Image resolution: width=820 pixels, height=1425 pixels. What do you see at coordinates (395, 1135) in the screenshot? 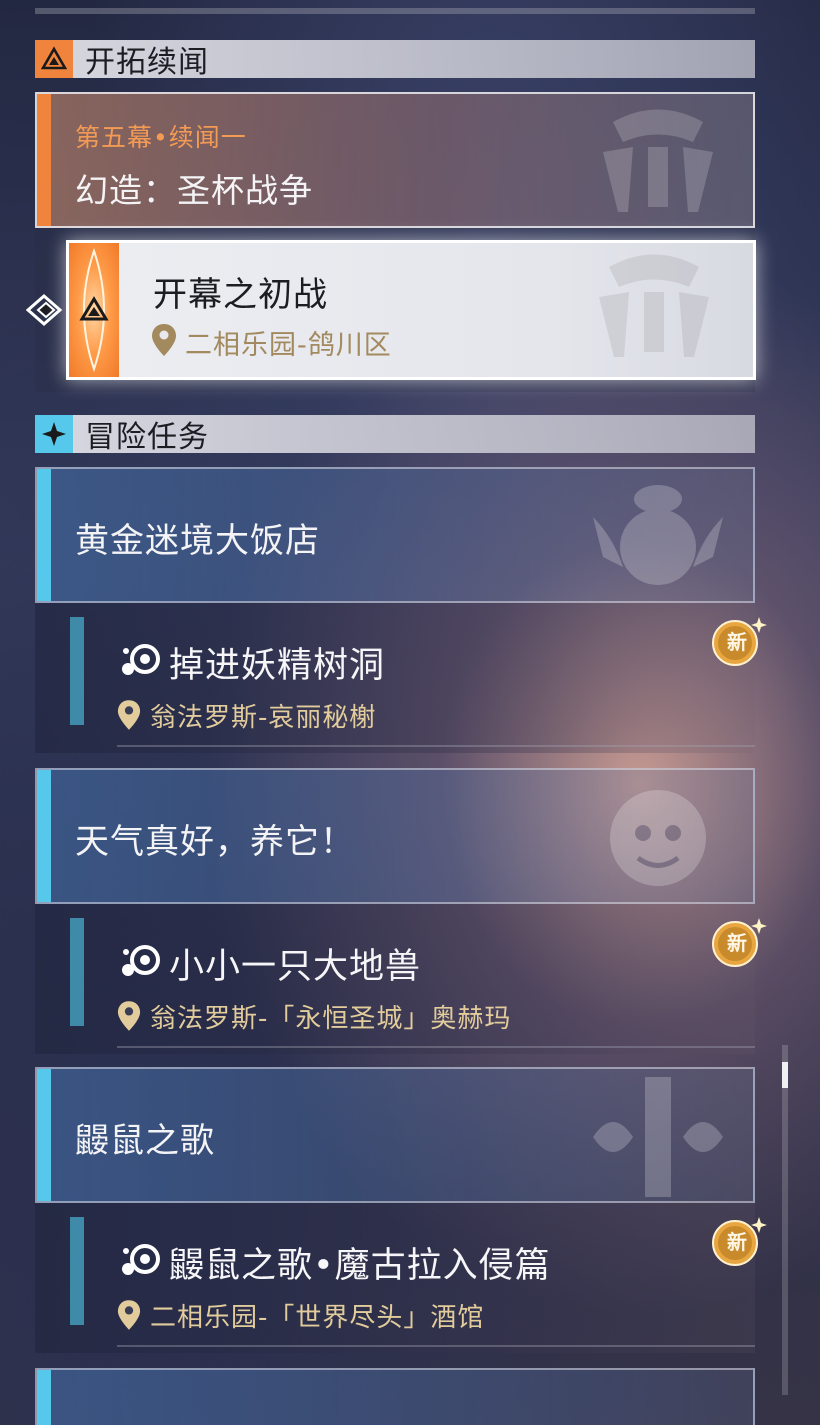
I see `adventure-quest-card: 鼹鼠之歌` at bounding box center [395, 1135].